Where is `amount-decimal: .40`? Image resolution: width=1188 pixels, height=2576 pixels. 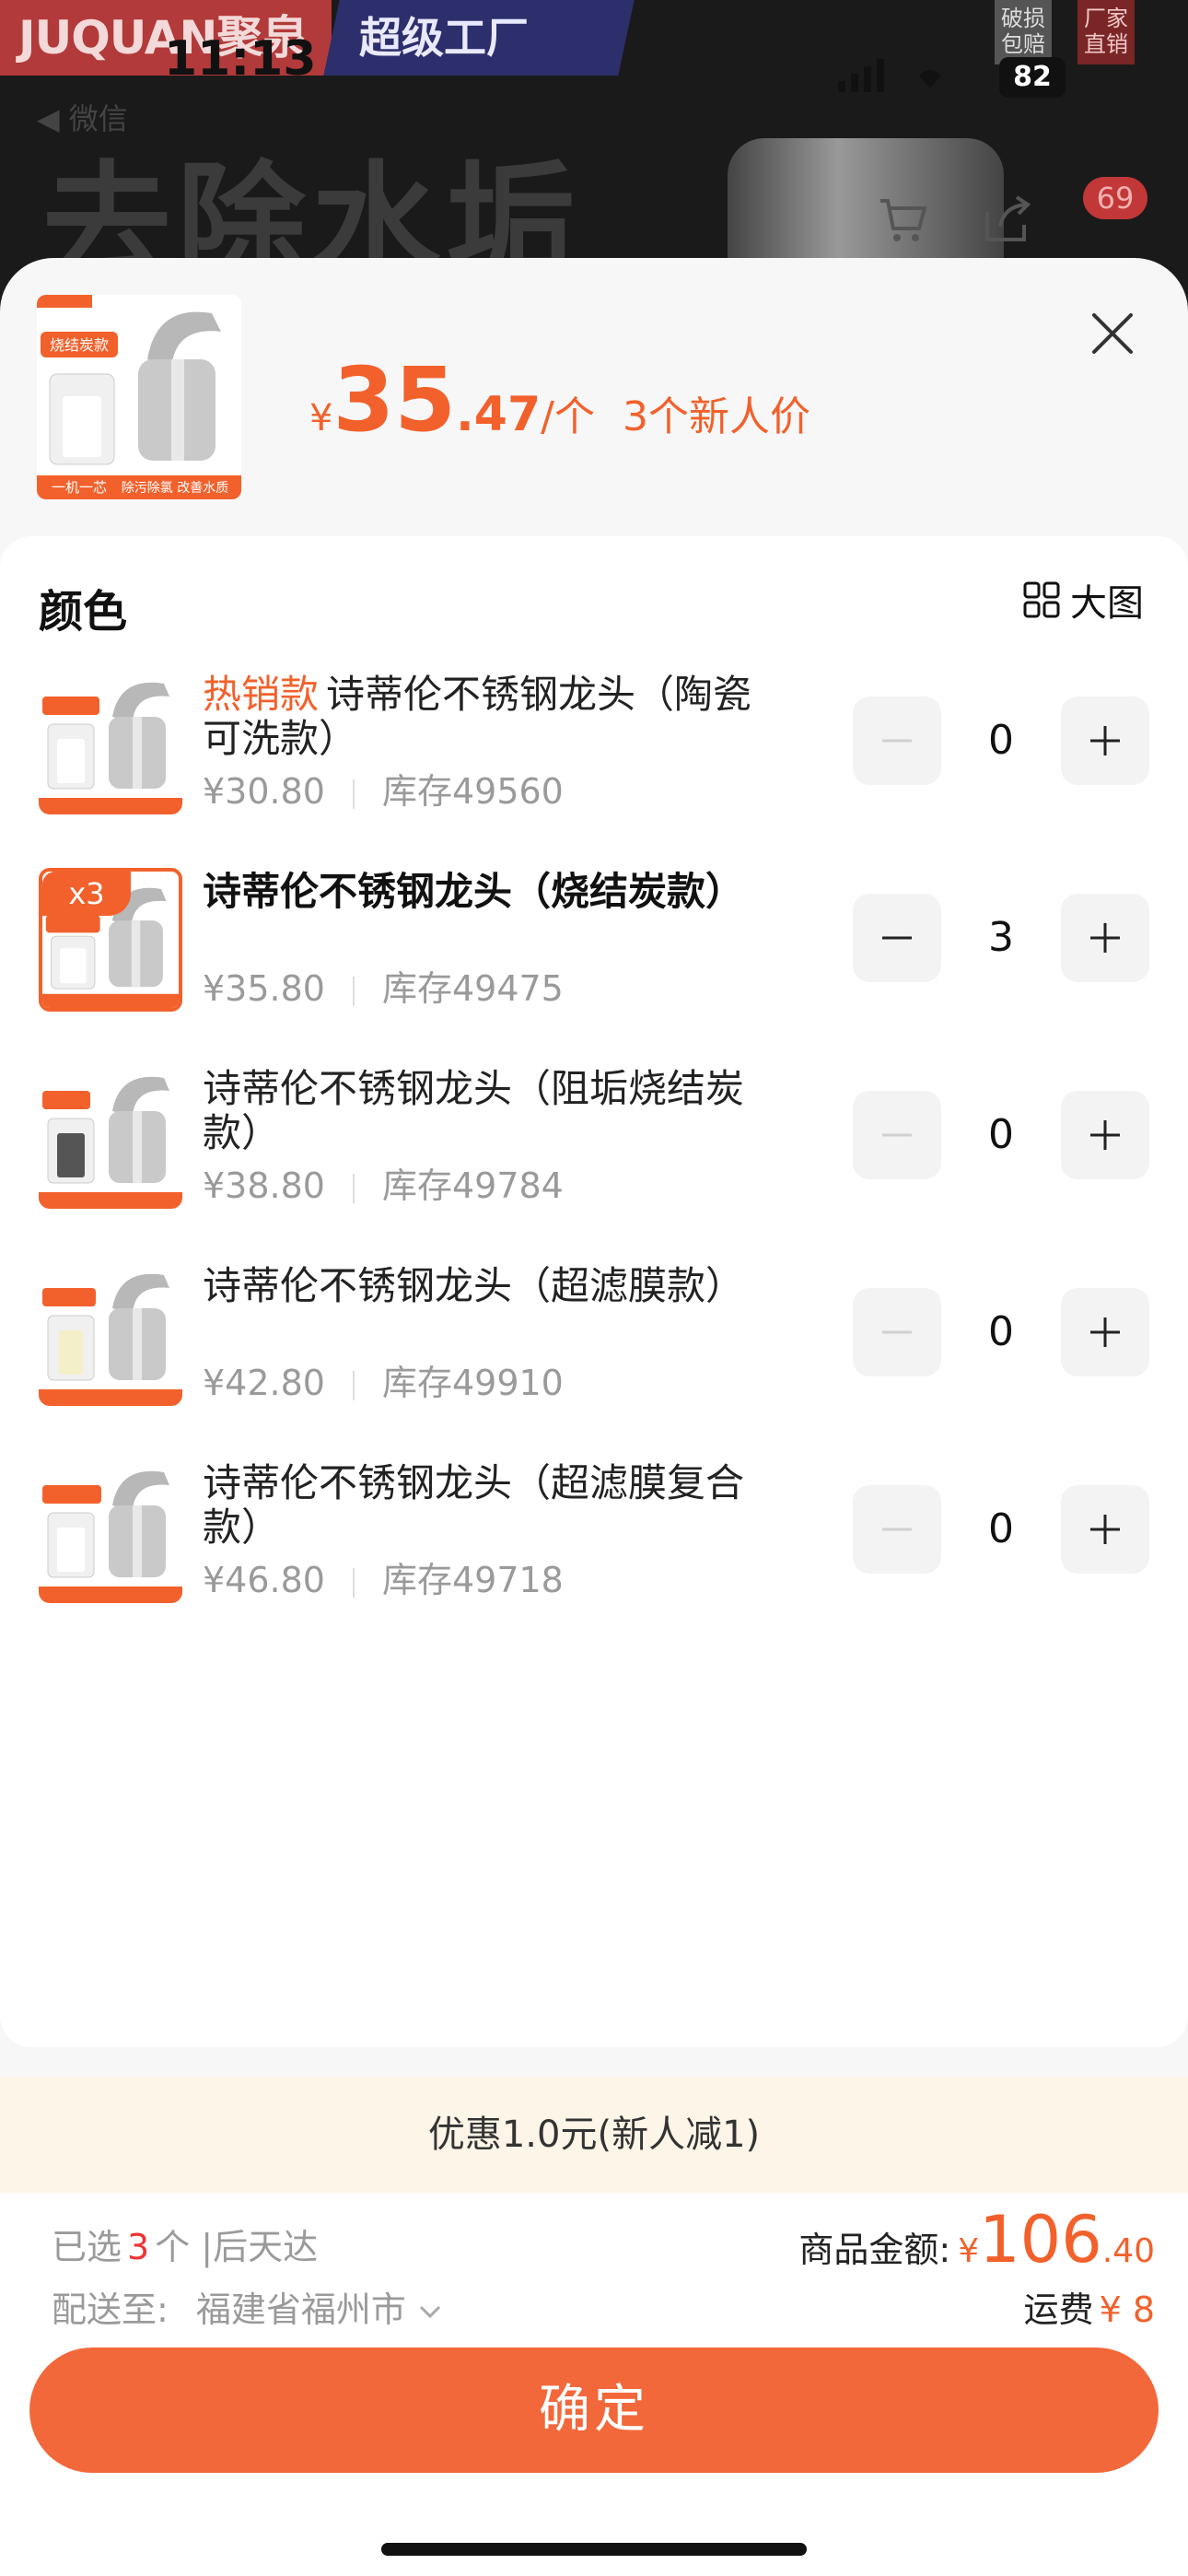 amount-decimal: .40 is located at coordinates (1128, 2251).